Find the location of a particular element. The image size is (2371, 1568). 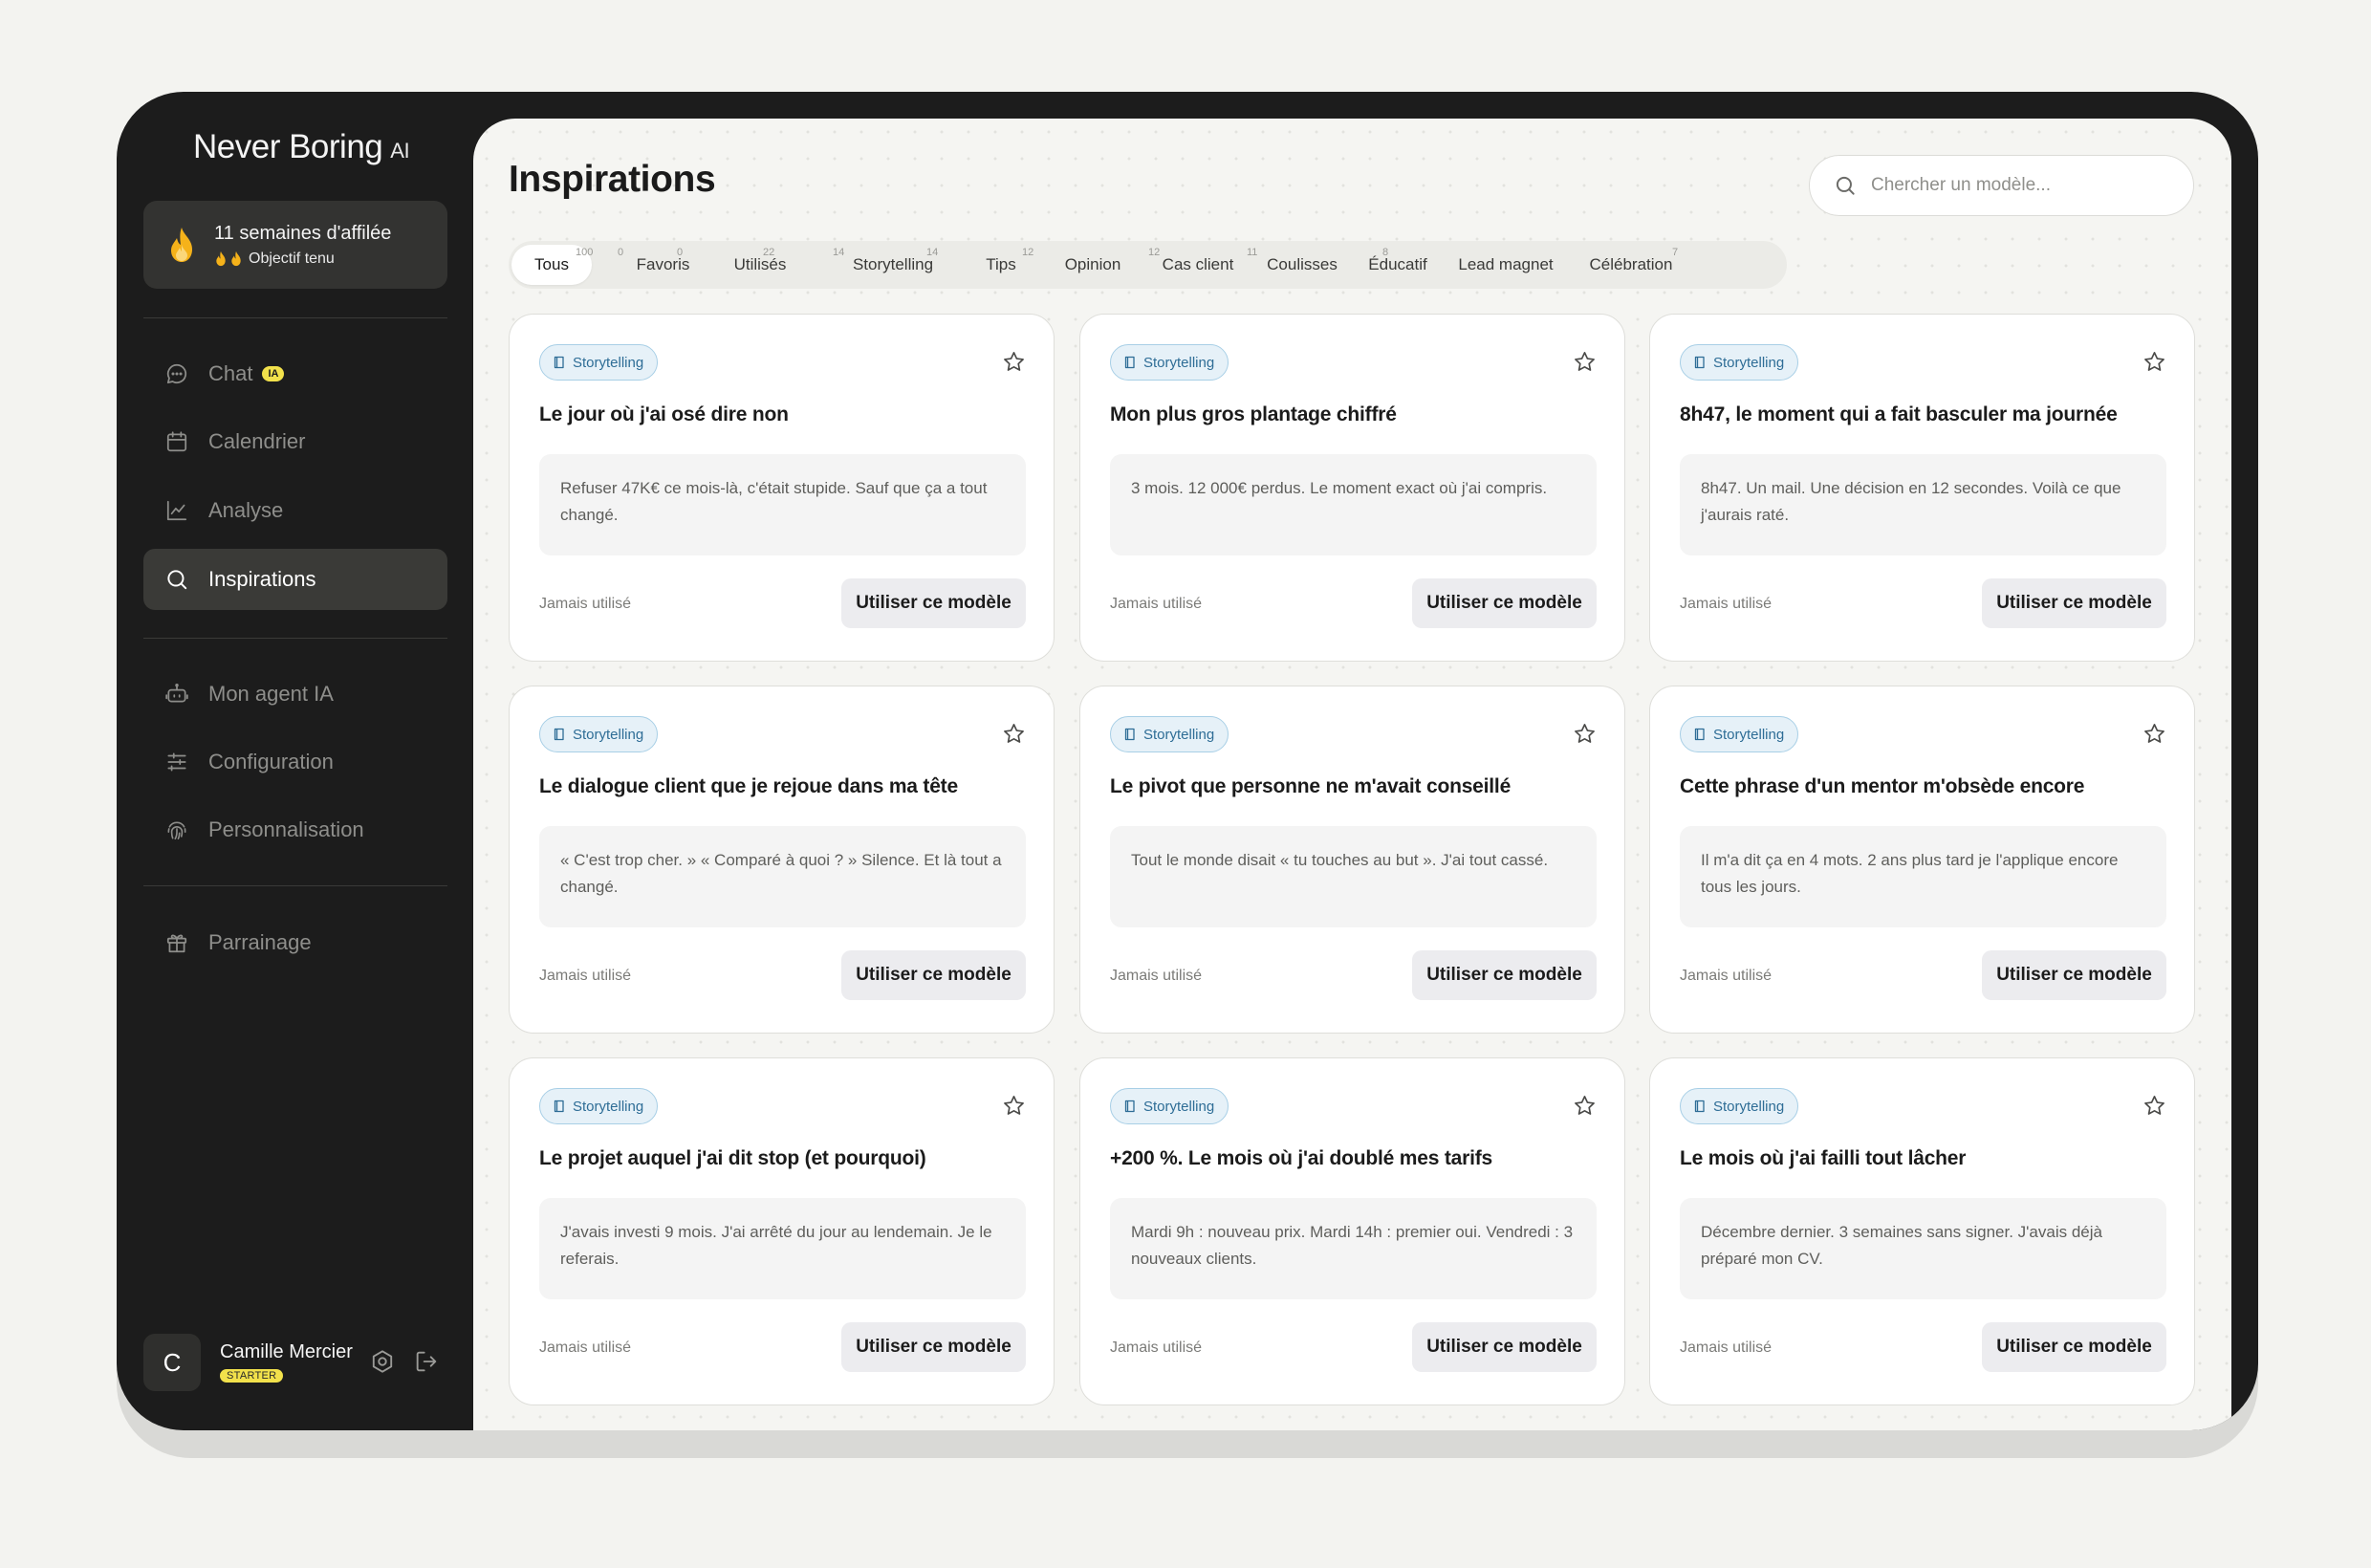

filter-chip: Coulisses 12 is located at coordinates (1248, 265).